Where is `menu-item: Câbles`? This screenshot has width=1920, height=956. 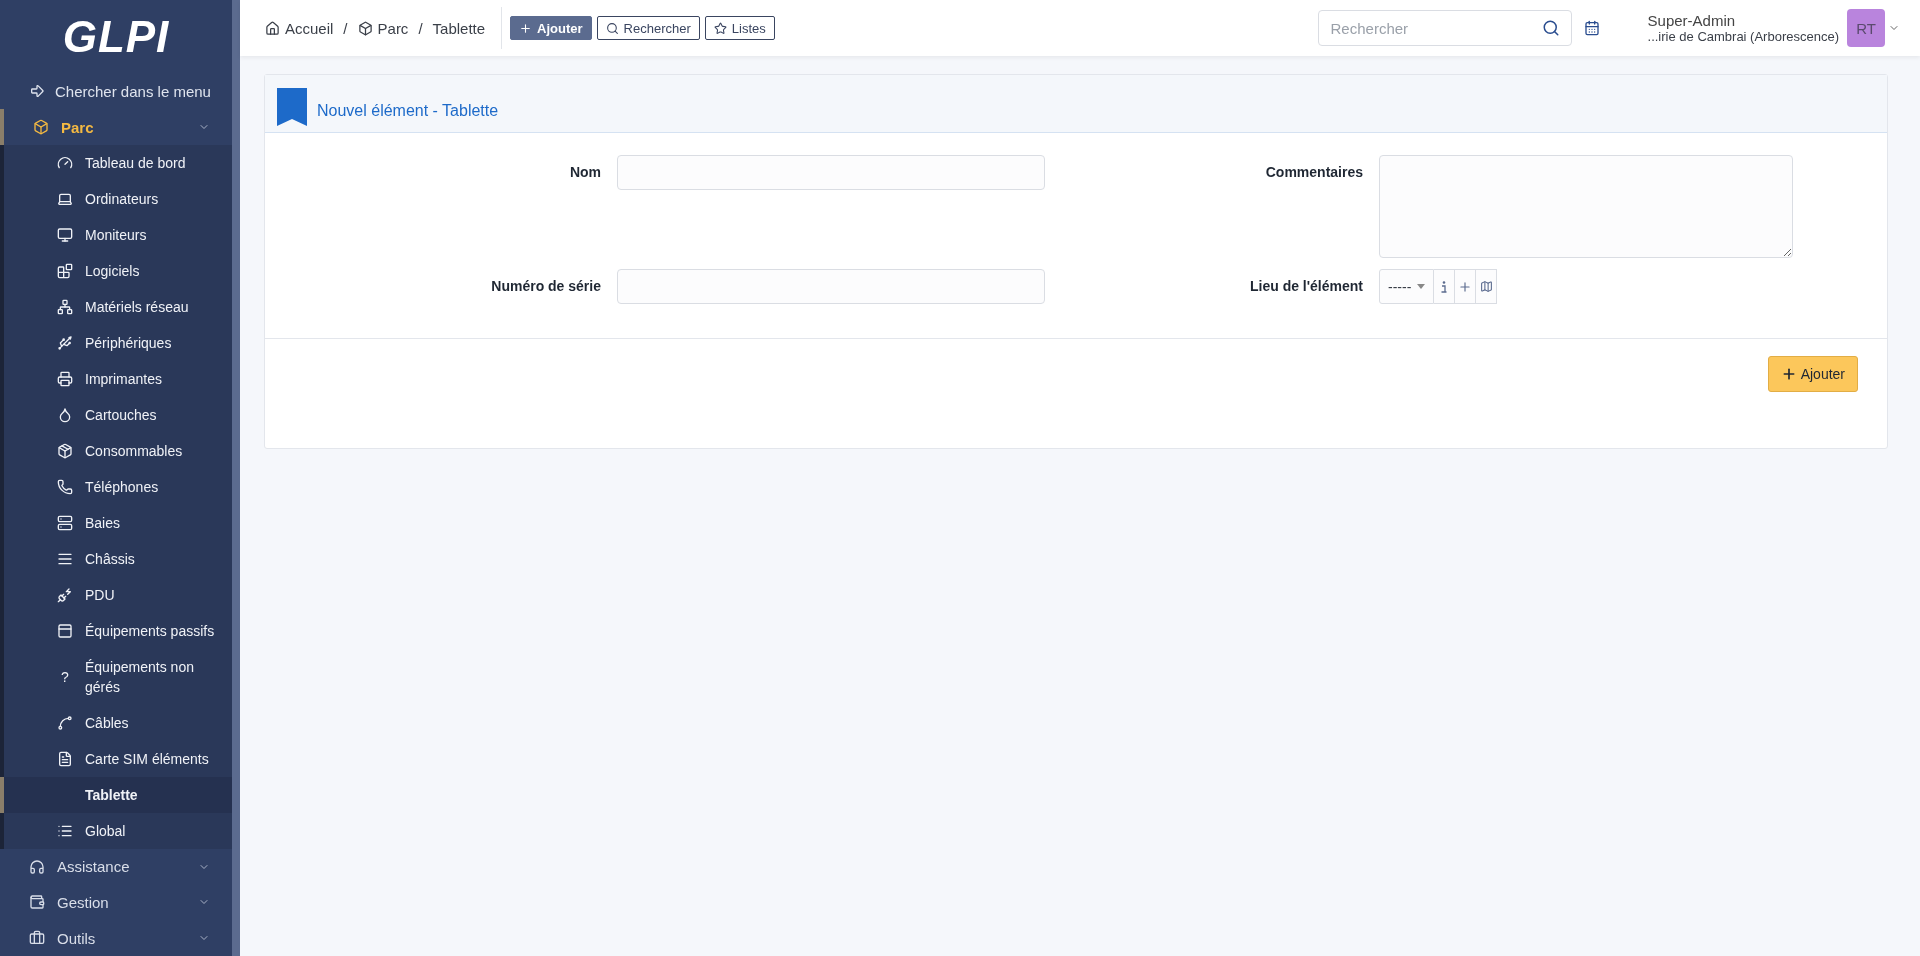 menu-item: Câbles is located at coordinates (116, 722).